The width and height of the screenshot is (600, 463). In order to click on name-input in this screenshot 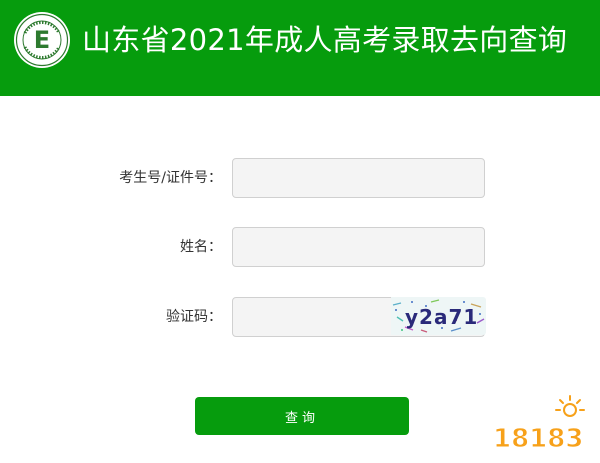, I will do `click(358, 247)`.